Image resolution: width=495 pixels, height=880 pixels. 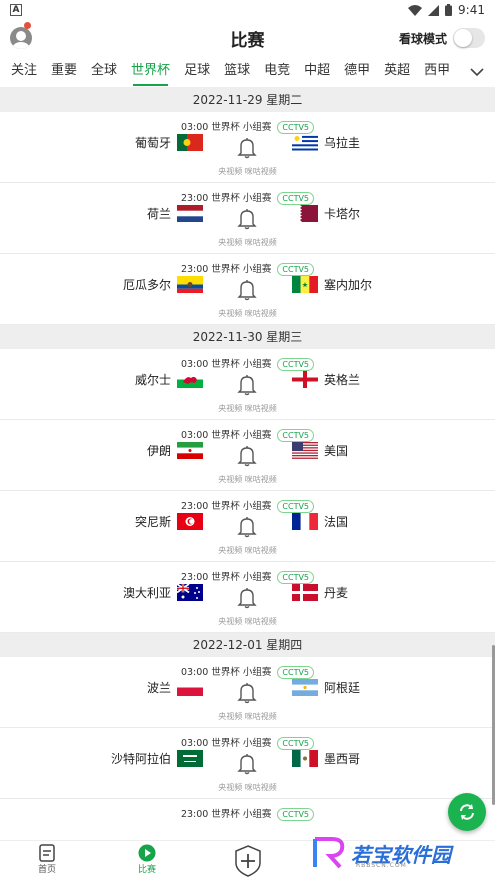 What do you see at coordinates (277, 71) in the screenshot?
I see `tab-6: 电竞` at bounding box center [277, 71].